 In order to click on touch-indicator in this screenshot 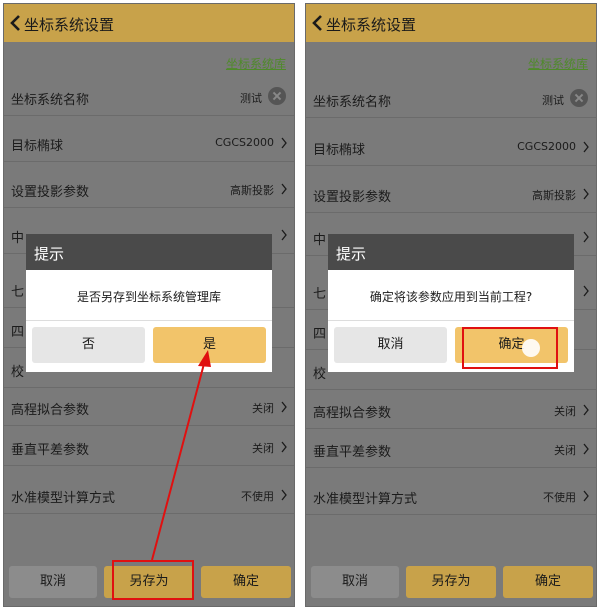, I will do `click(531, 348)`.